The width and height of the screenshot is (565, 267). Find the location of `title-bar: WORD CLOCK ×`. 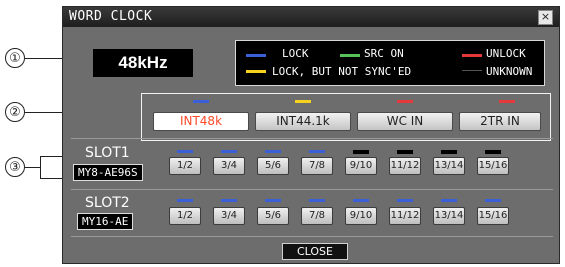

title-bar: WORD CLOCK × is located at coordinates (311, 17).